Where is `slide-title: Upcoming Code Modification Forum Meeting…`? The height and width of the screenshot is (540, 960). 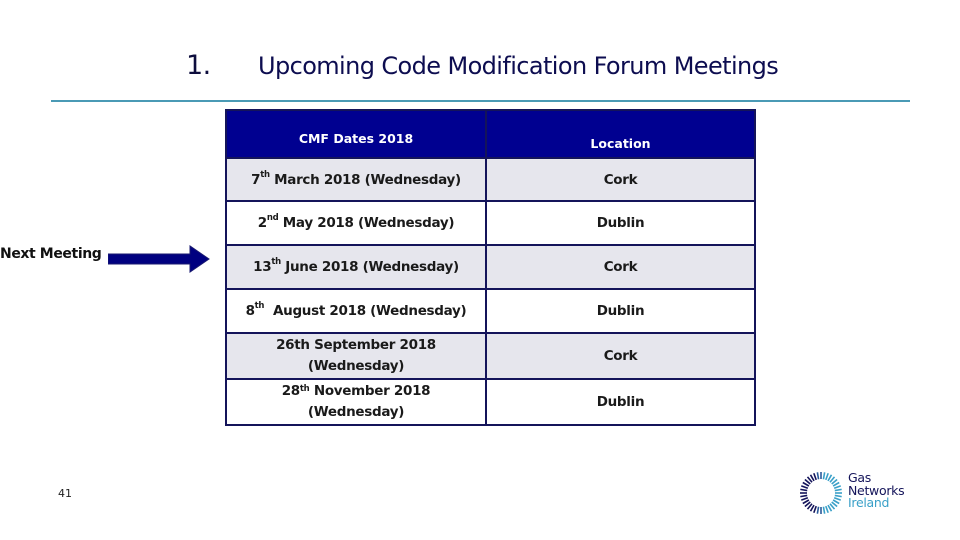
slide-title: Upcoming Code Modification Forum Meeting… is located at coordinates (518, 66).